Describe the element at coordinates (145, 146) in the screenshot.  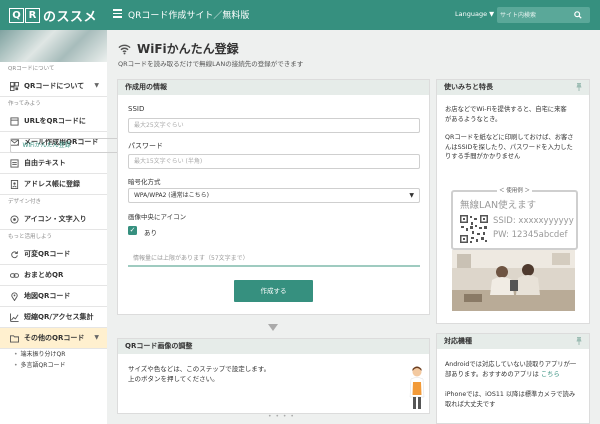
I see `password-label: パスワード` at that location.